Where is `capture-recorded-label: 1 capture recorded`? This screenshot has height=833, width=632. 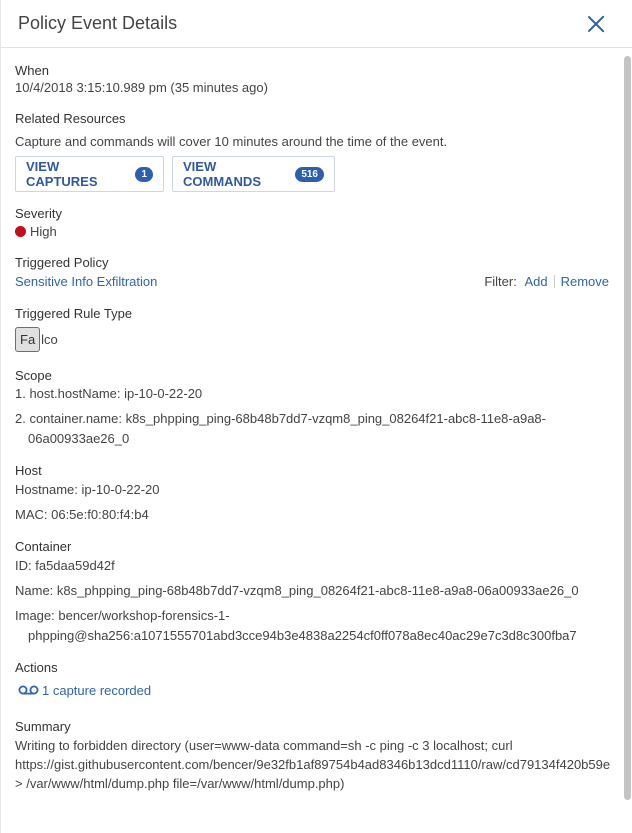 capture-recorded-label: 1 capture recorded is located at coordinates (97, 690).